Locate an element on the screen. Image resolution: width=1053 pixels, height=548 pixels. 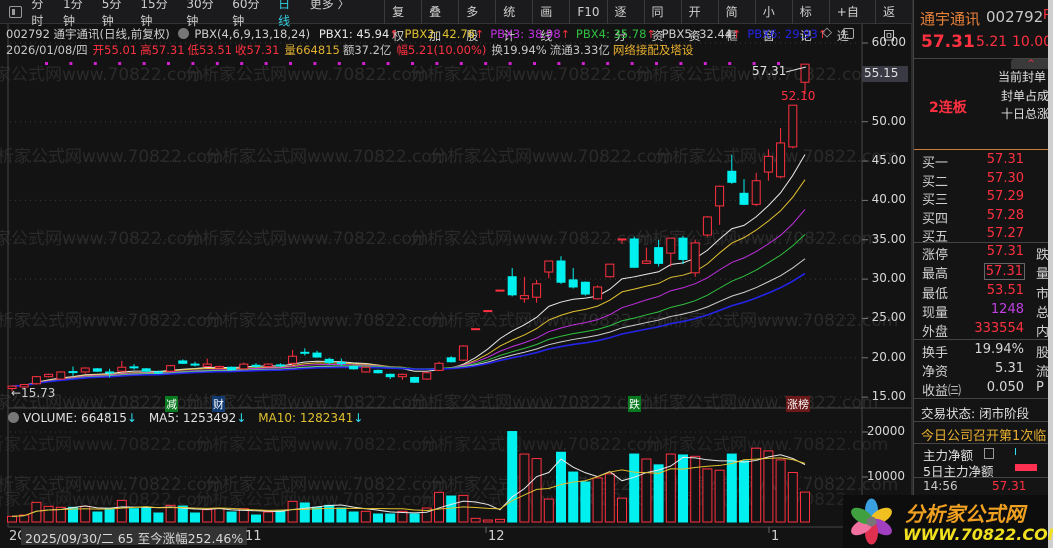
limit-up-streak: 2连板 is located at coordinates (948, 108).